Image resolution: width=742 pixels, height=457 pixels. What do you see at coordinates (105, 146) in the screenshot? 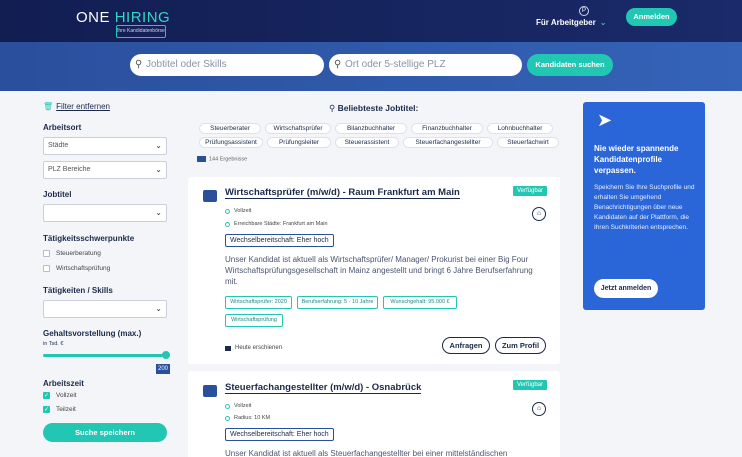
I see `cities-select: Städte ⌄` at bounding box center [105, 146].